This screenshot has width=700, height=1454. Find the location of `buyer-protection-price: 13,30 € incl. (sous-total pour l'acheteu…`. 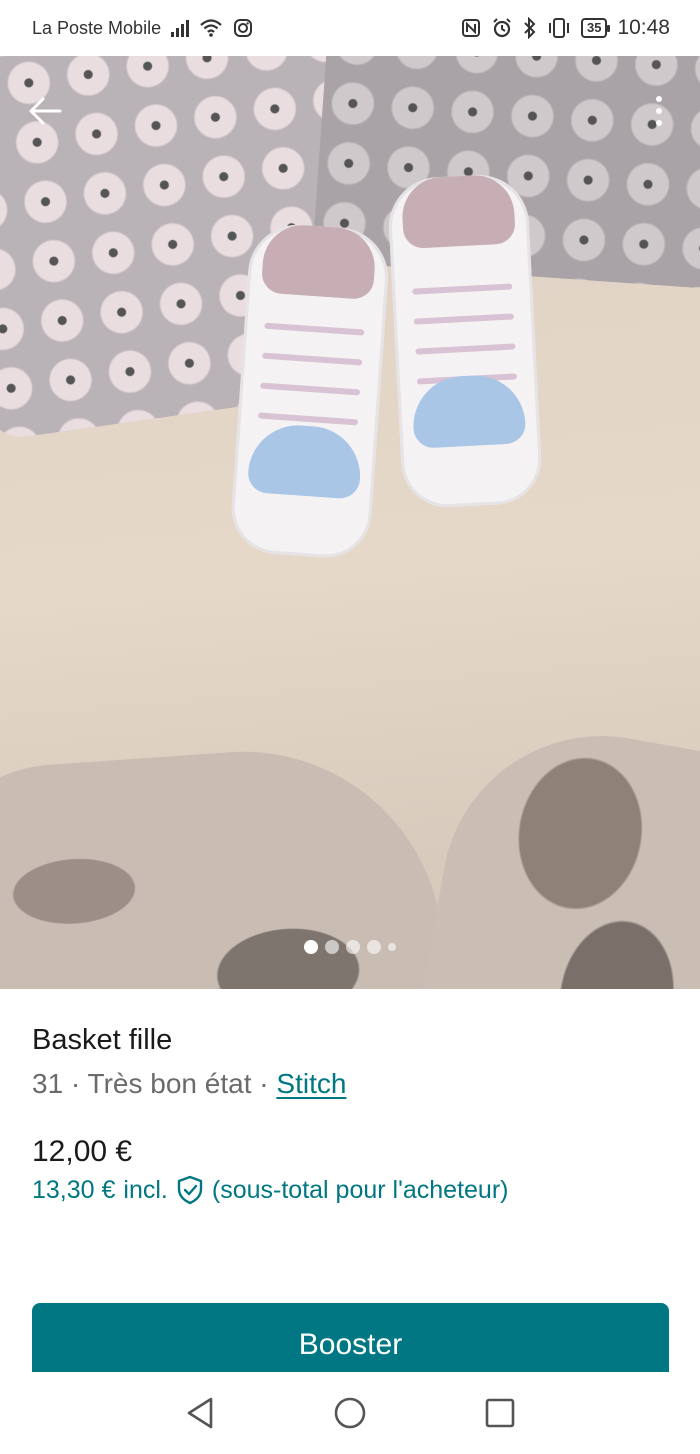

buyer-protection-price: 13,30 € incl. (sous-total pour l'acheteu… is located at coordinates (352, 1190).